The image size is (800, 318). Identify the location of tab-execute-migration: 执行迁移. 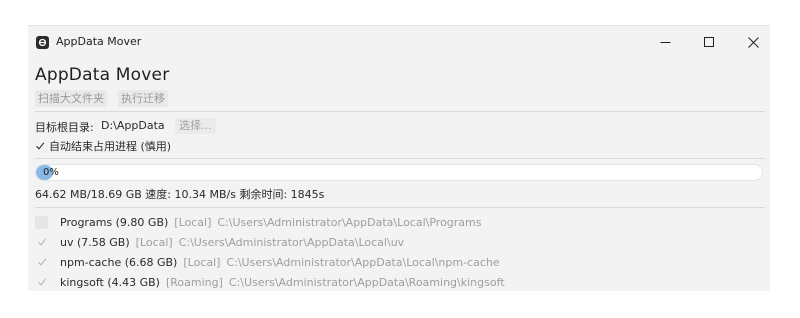
(143, 98).